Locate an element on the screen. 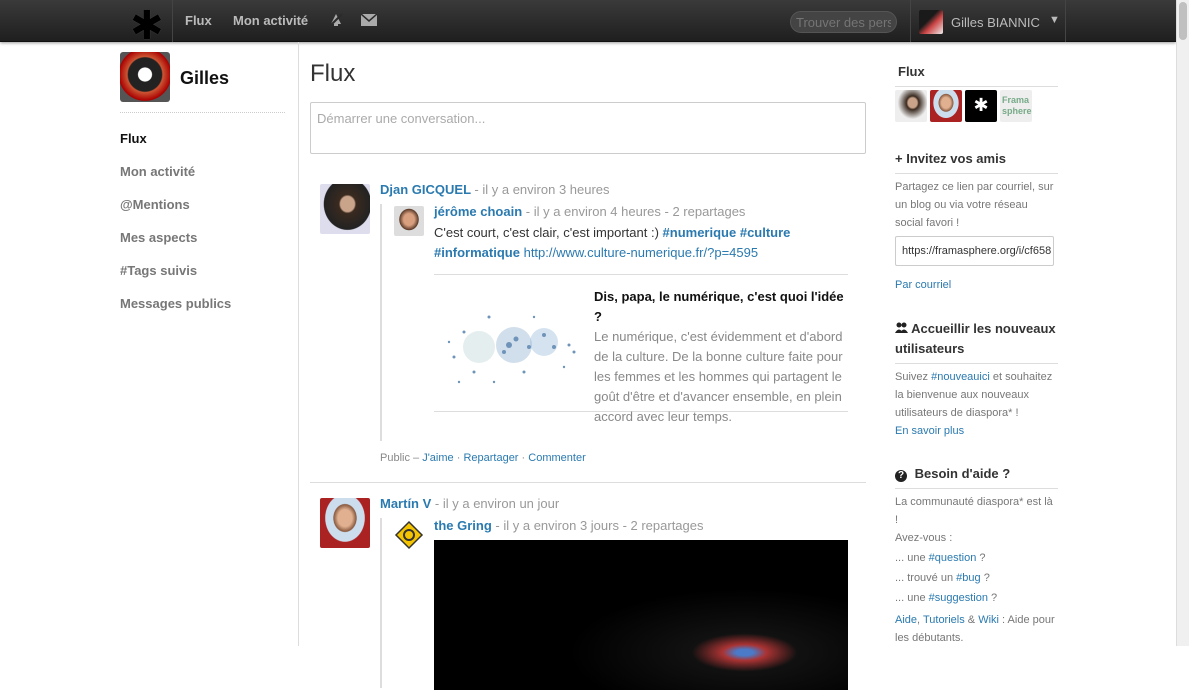  profile-avatar is located at coordinates (145, 77).